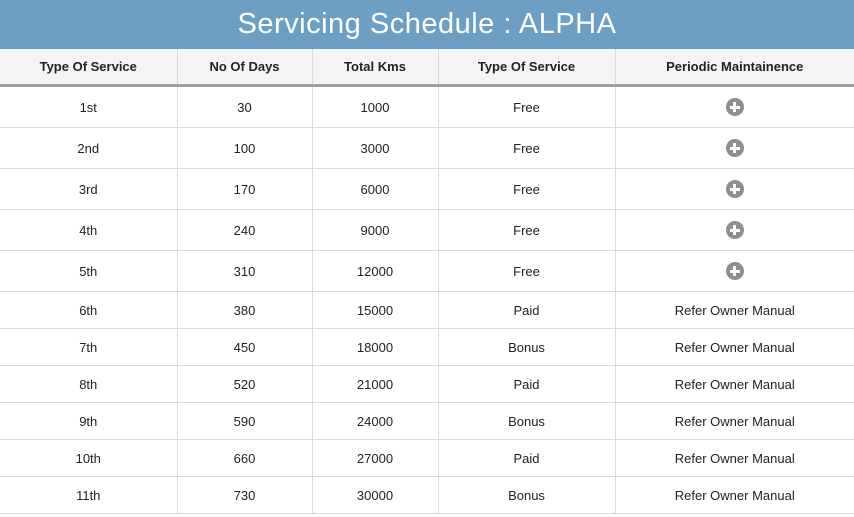  Describe the element at coordinates (375, 421) in the screenshot. I see `cell-total-kms: 24000` at that location.